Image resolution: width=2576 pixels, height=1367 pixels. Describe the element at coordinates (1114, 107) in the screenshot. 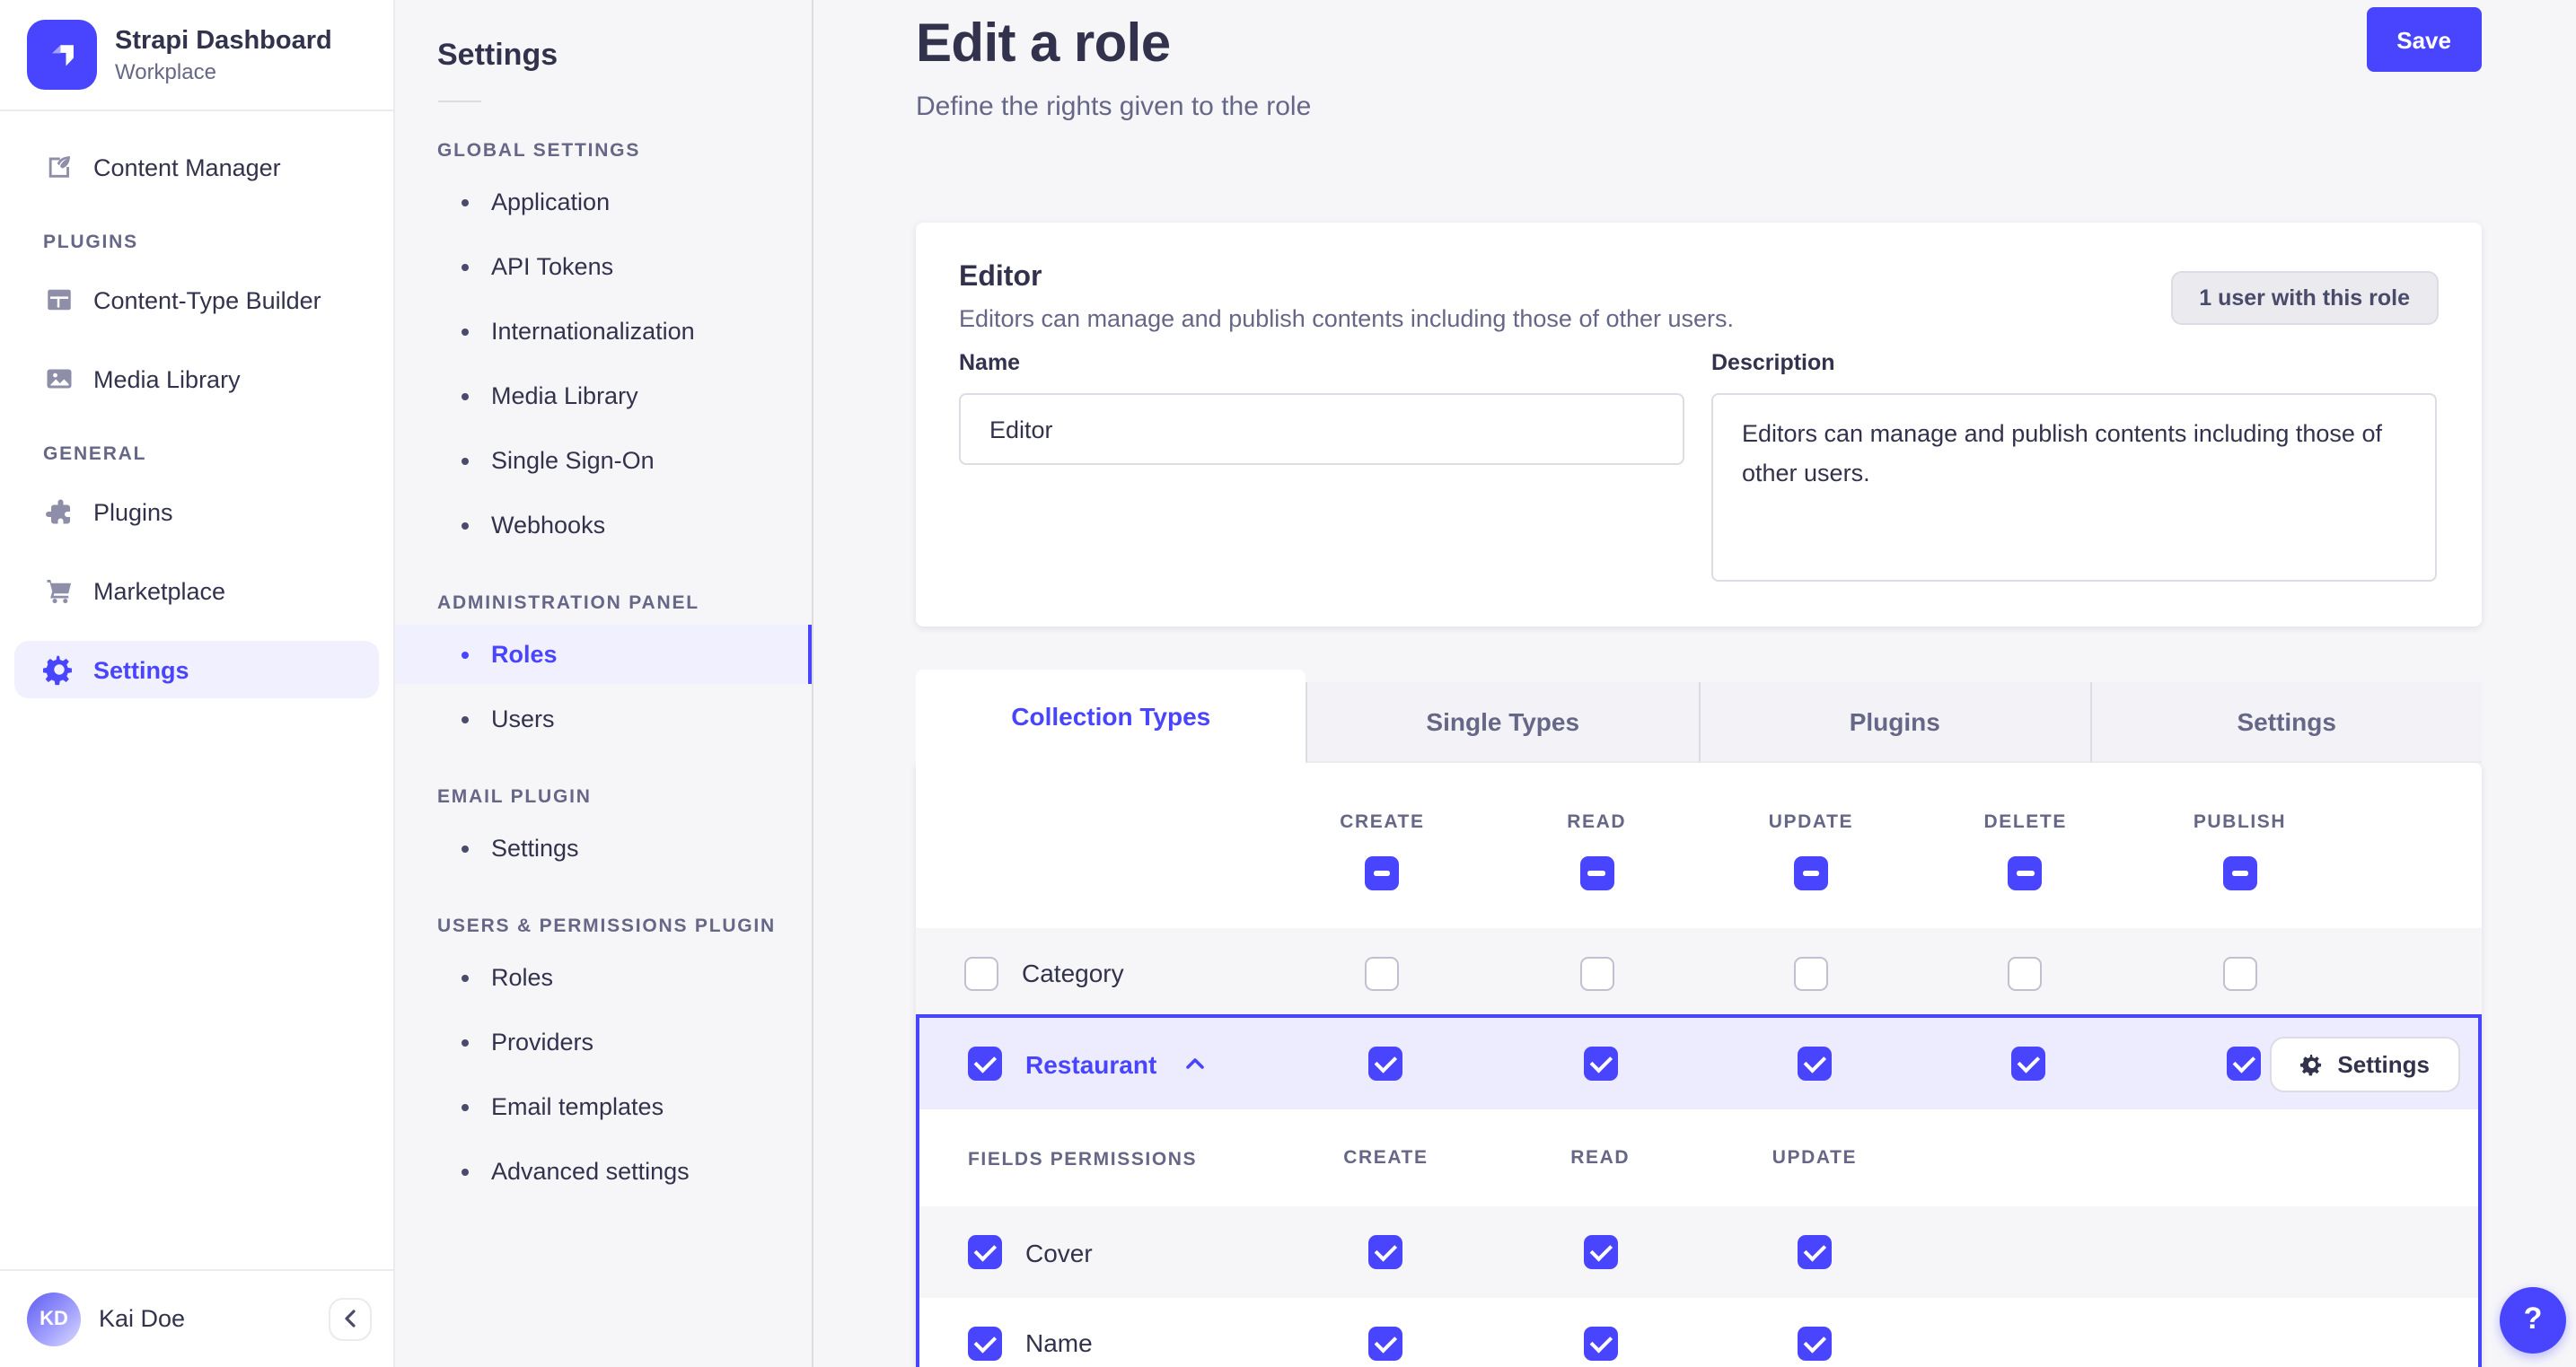

I see `page-subtitle: Define the rights given to the role` at that location.